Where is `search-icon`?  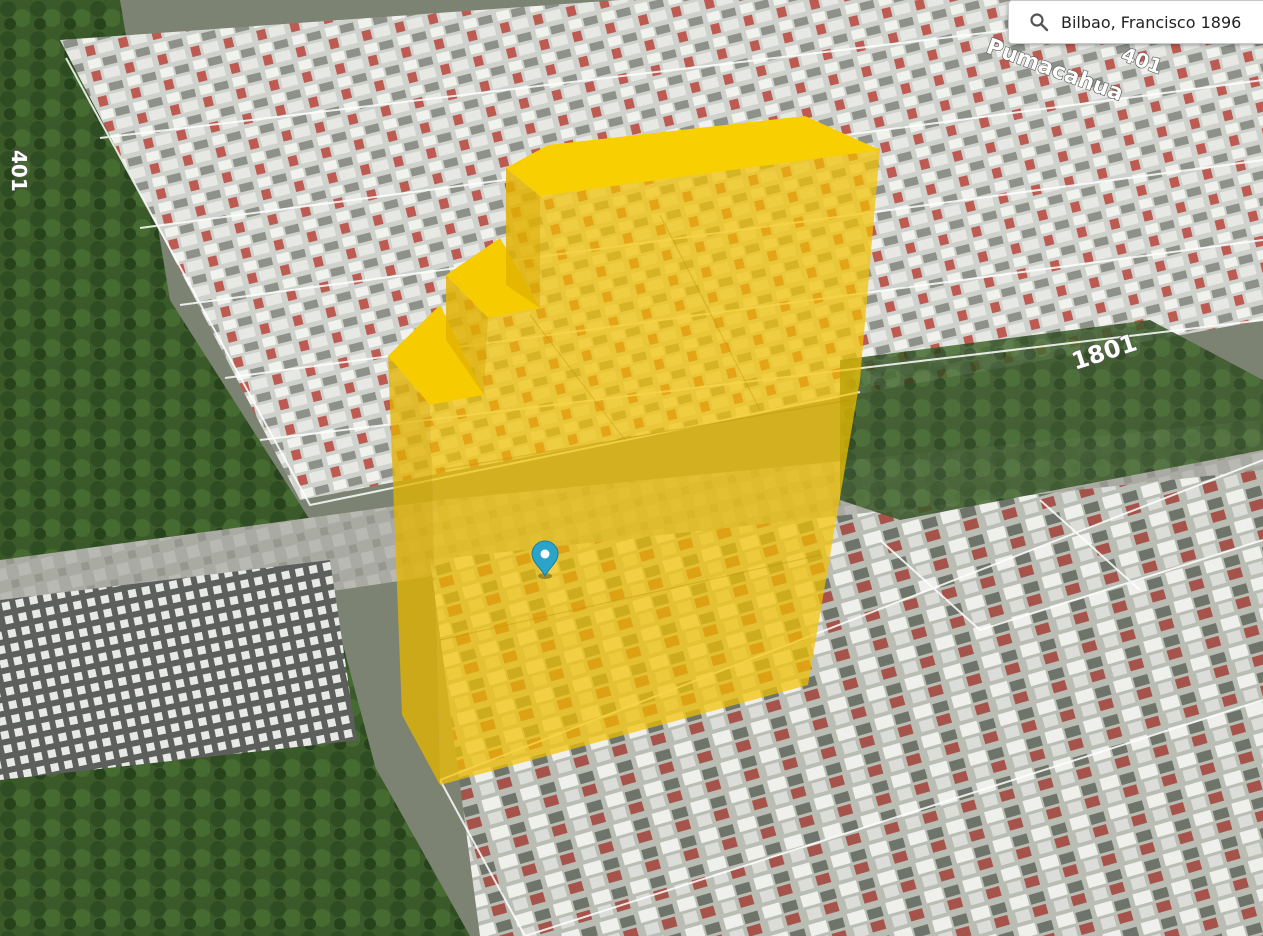 search-icon is located at coordinates (1039, 22).